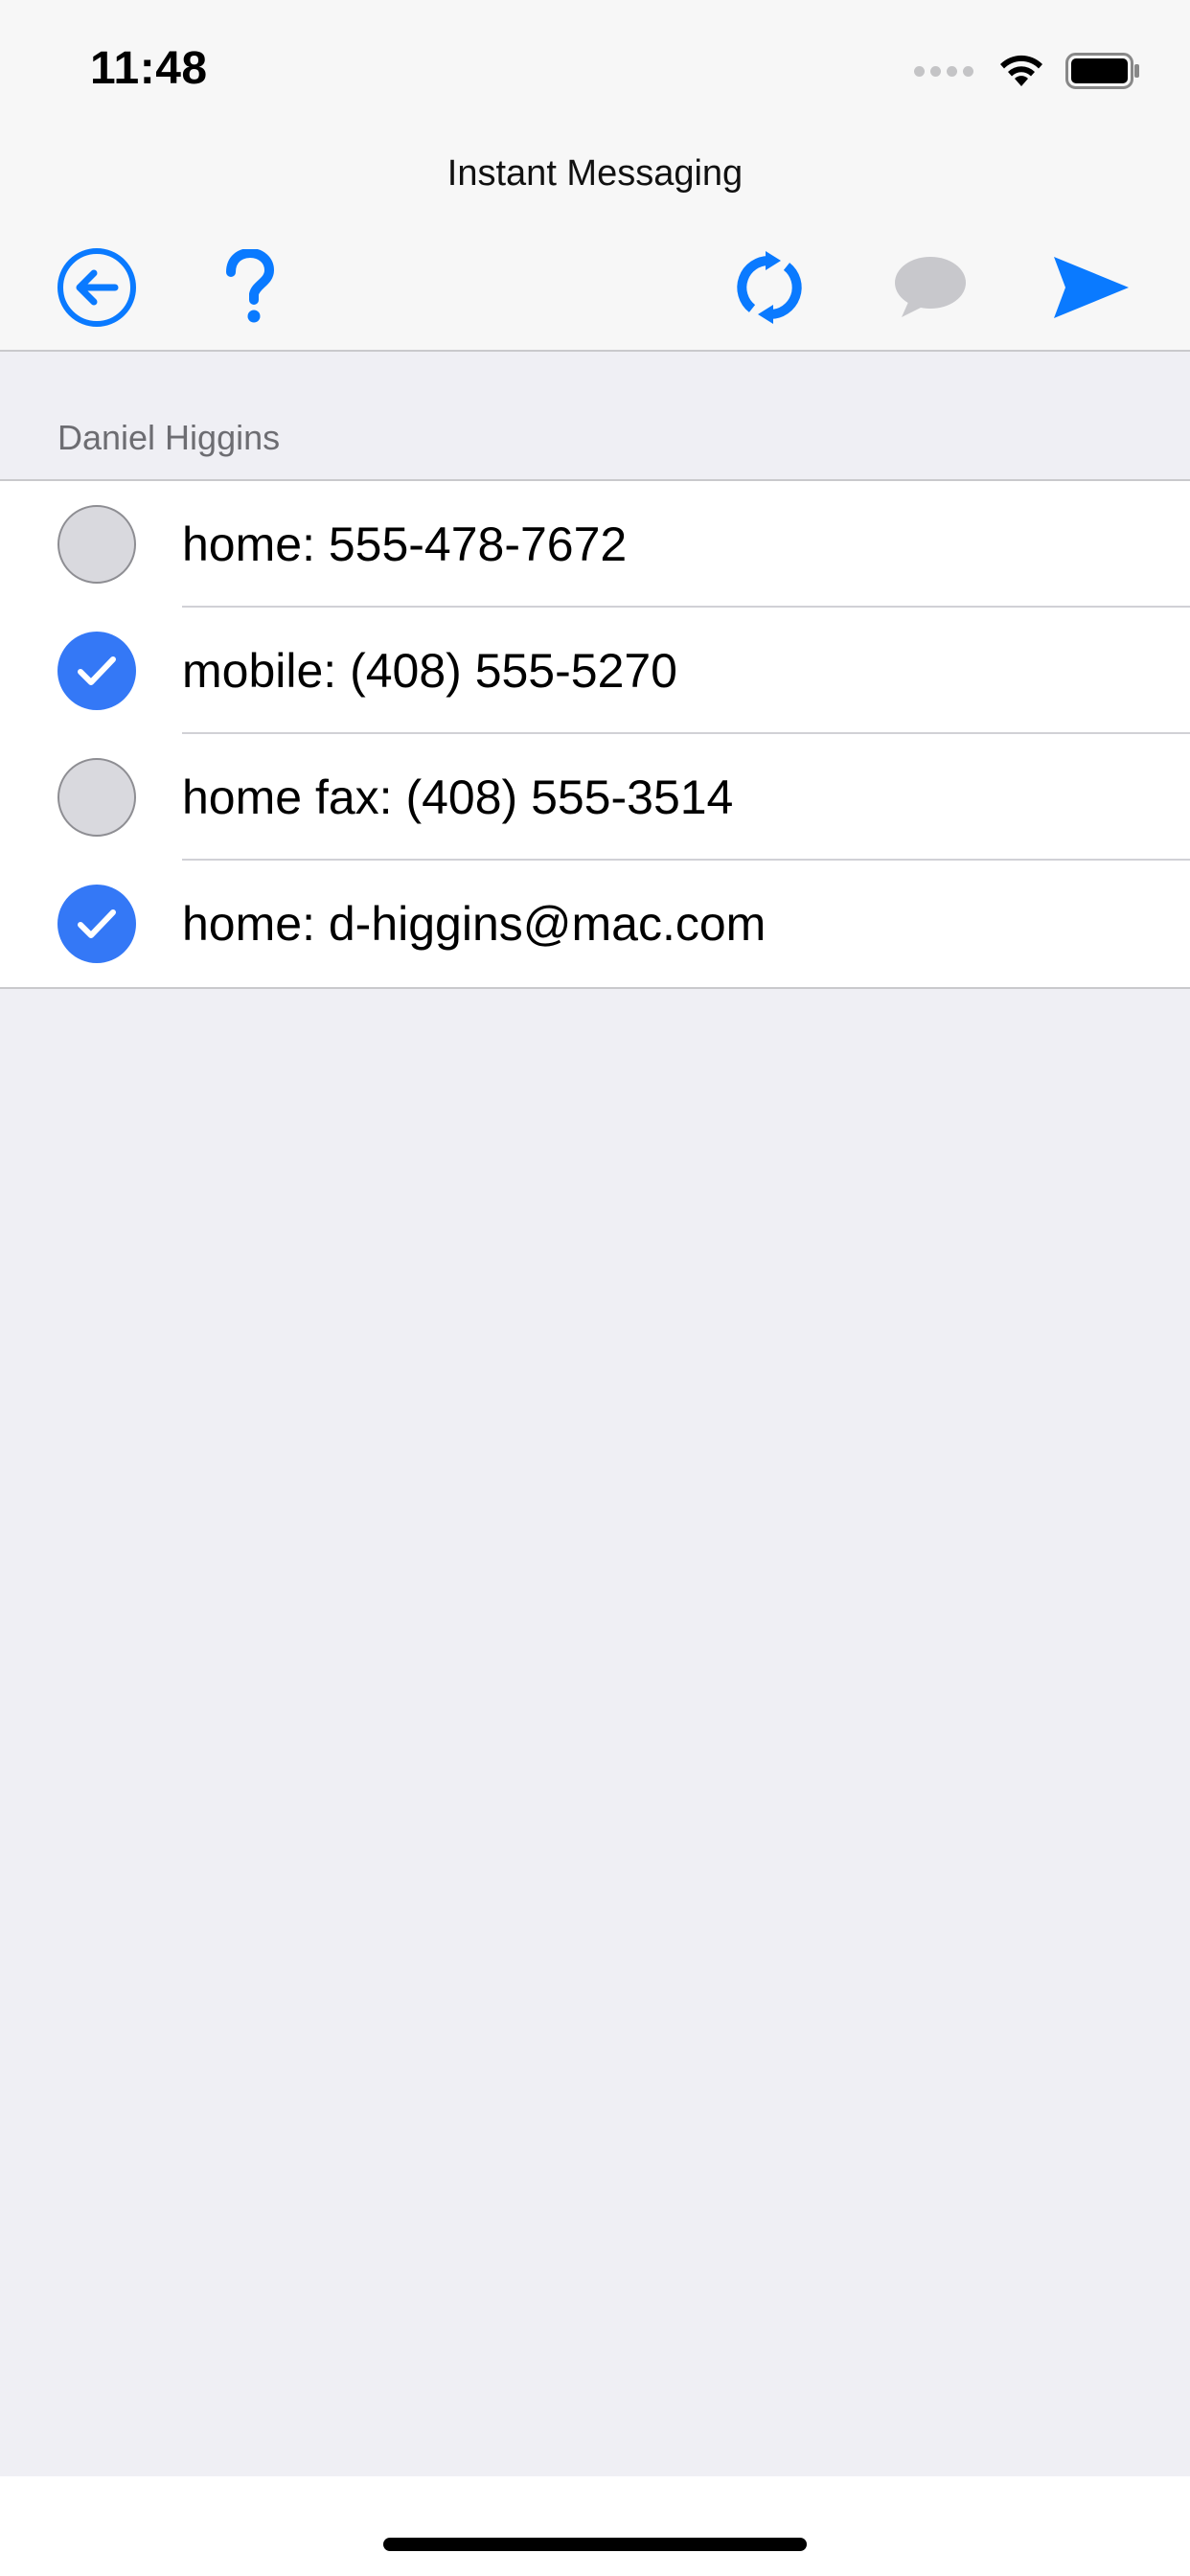  What do you see at coordinates (149, 68) in the screenshot?
I see `status-time: 11:48` at bounding box center [149, 68].